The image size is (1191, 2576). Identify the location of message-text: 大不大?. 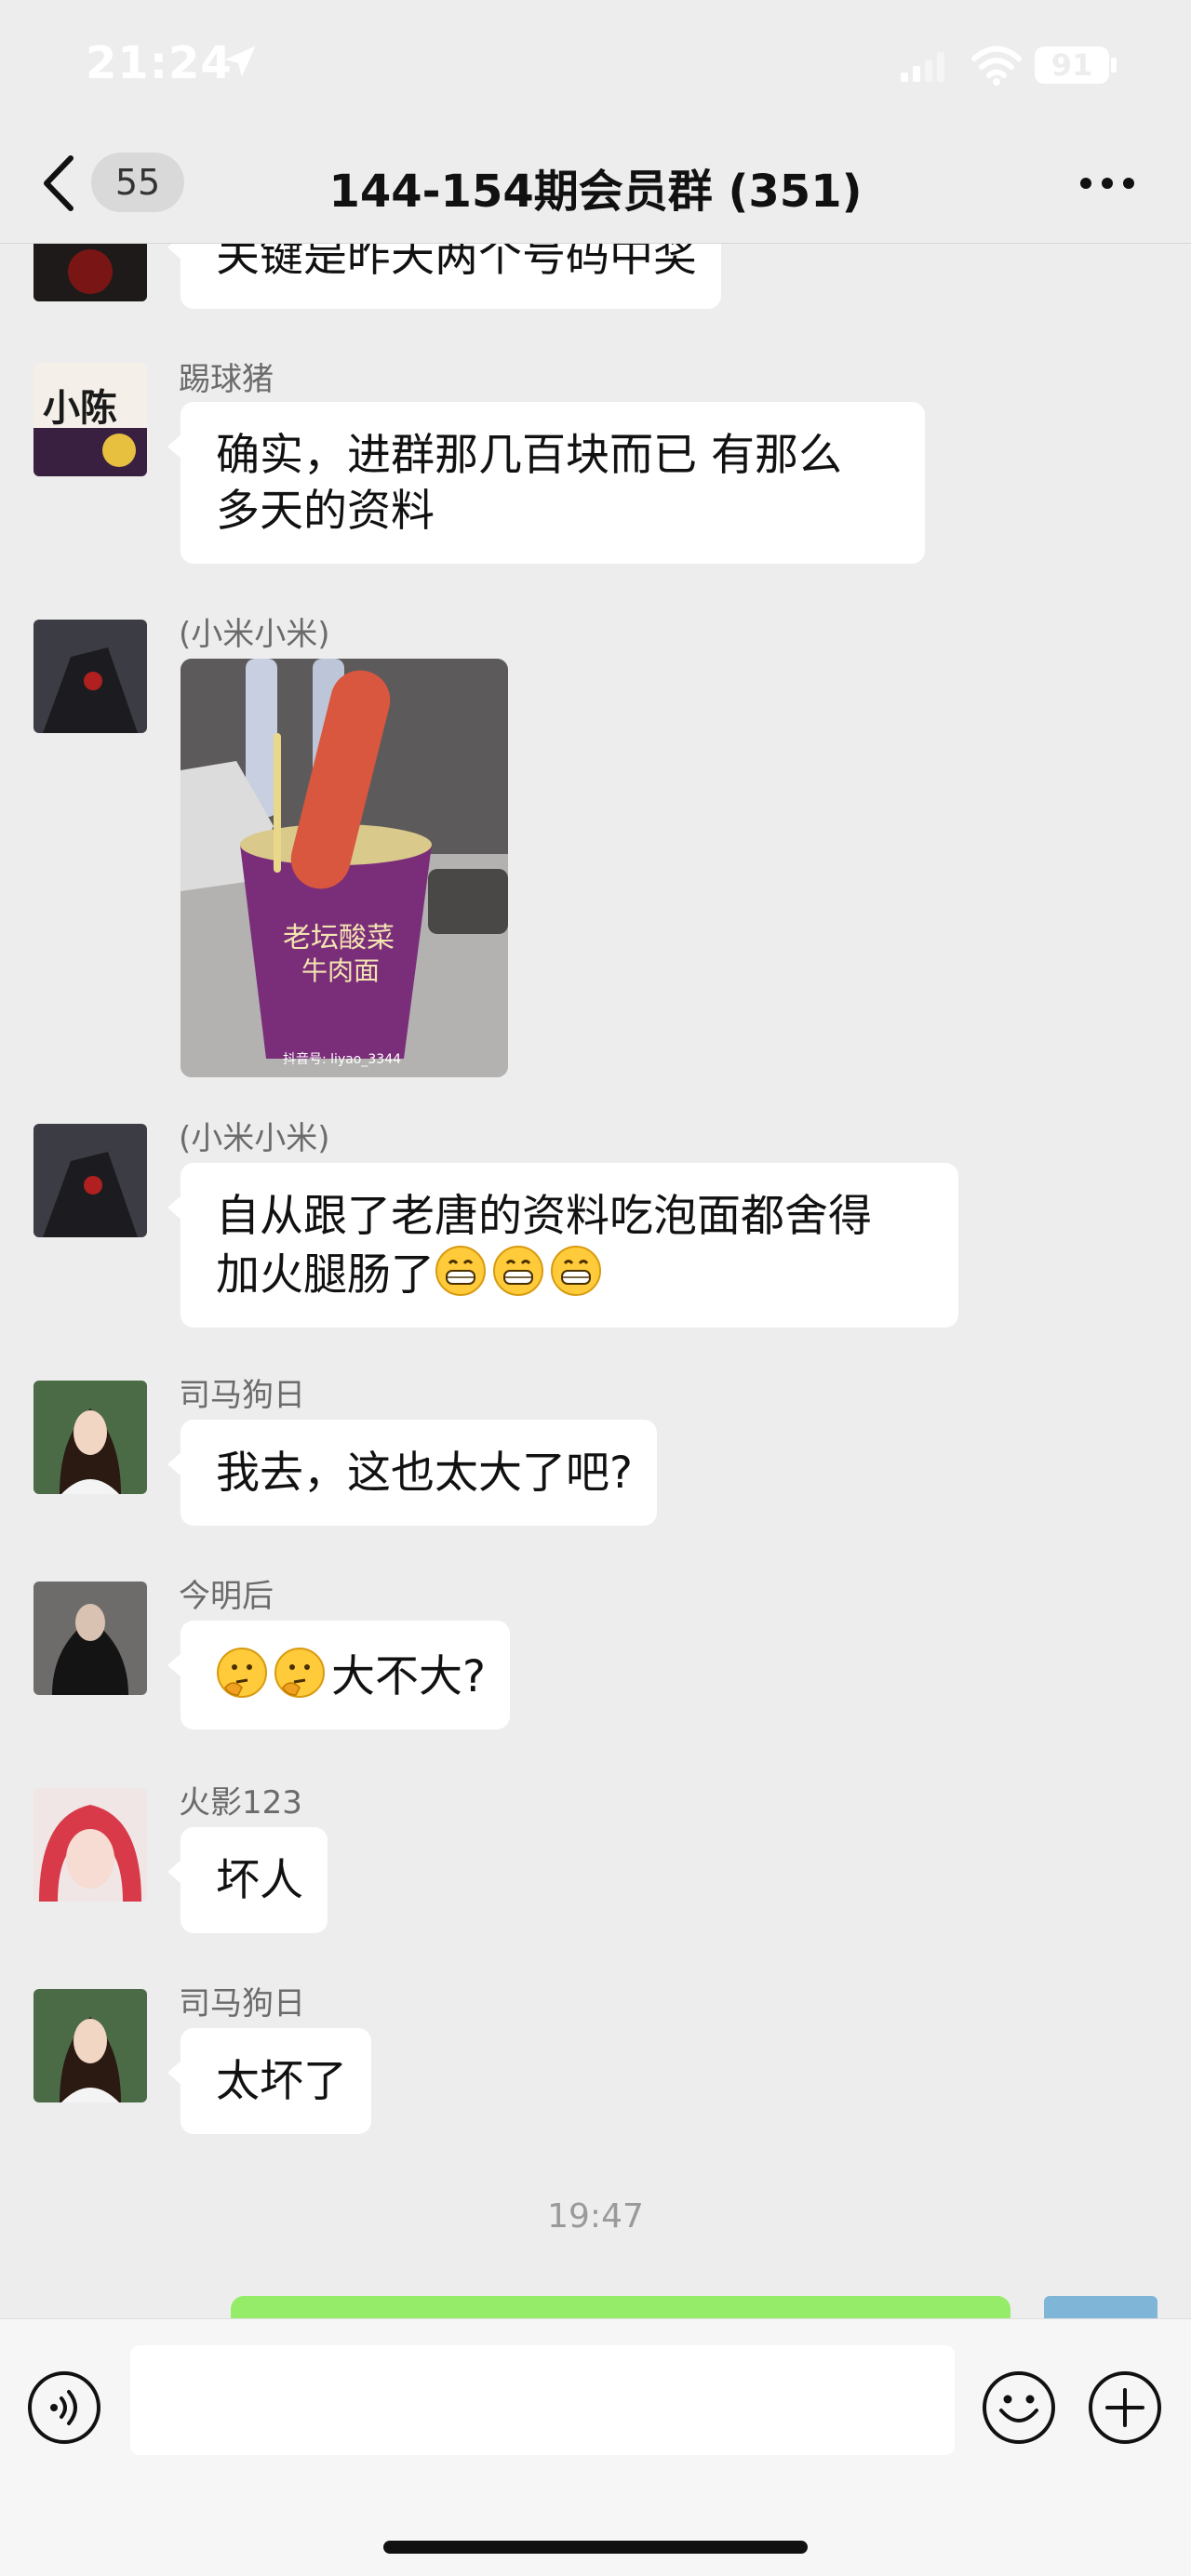
(408, 1676).